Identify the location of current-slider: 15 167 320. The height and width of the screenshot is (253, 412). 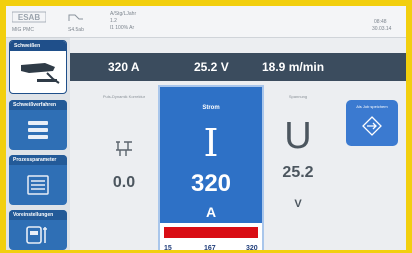
(211, 236).